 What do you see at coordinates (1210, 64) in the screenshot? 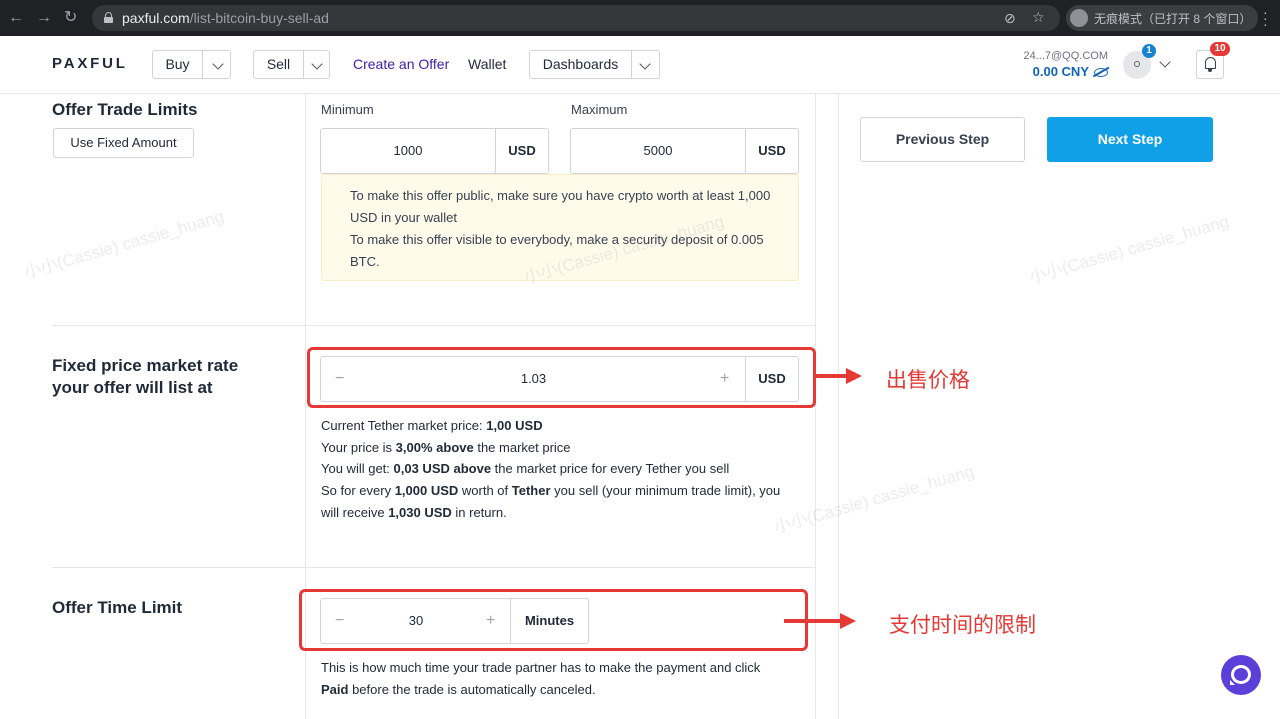
I see `bell-icon` at bounding box center [1210, 64].